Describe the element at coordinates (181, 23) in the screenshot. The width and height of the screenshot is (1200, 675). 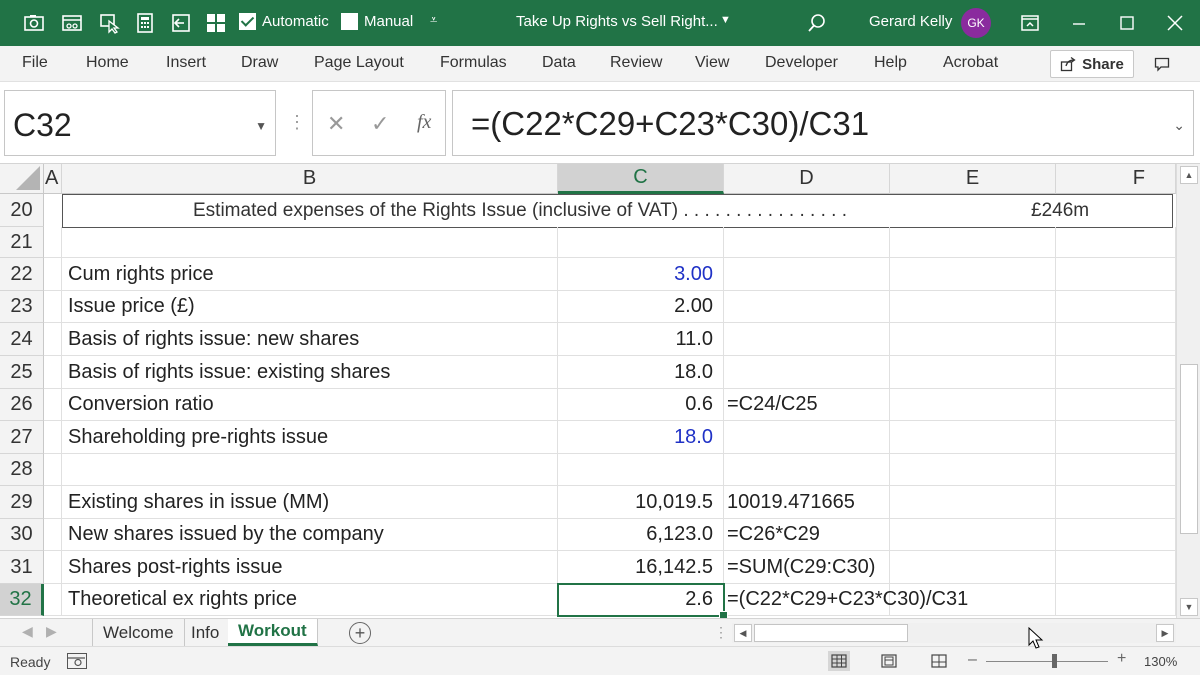
I see `exit-icon` at that location.